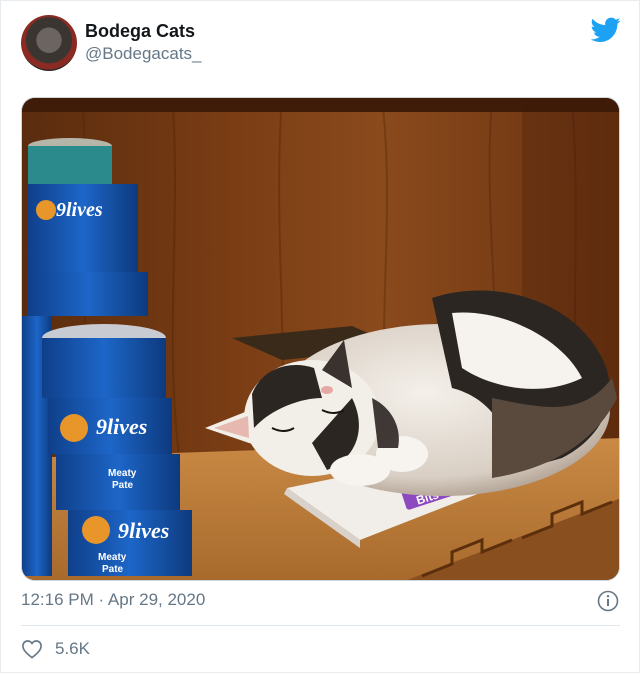  What do you see at coordinates (320, 625) in the screenshot?
I see `divider` at bounding box center [320, 625].